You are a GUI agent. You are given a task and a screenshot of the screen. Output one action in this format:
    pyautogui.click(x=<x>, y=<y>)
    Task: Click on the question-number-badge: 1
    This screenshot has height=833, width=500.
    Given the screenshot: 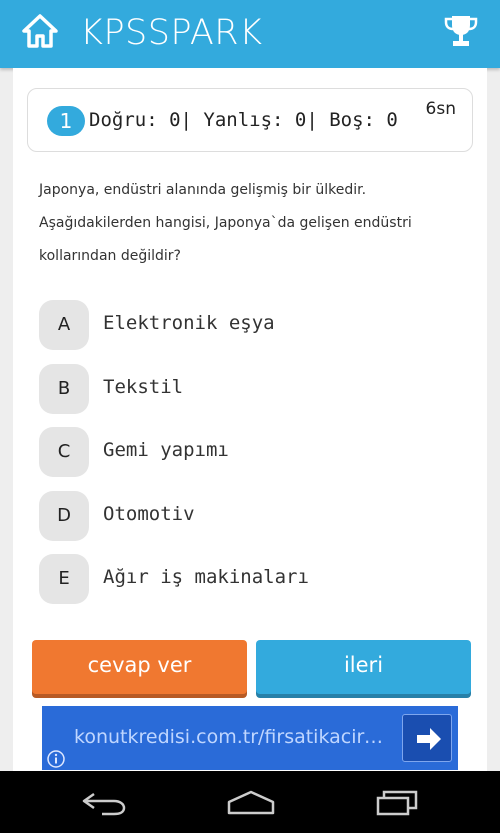 What is the action you would take?
    pyautogui.click(x=66, y=121)
    